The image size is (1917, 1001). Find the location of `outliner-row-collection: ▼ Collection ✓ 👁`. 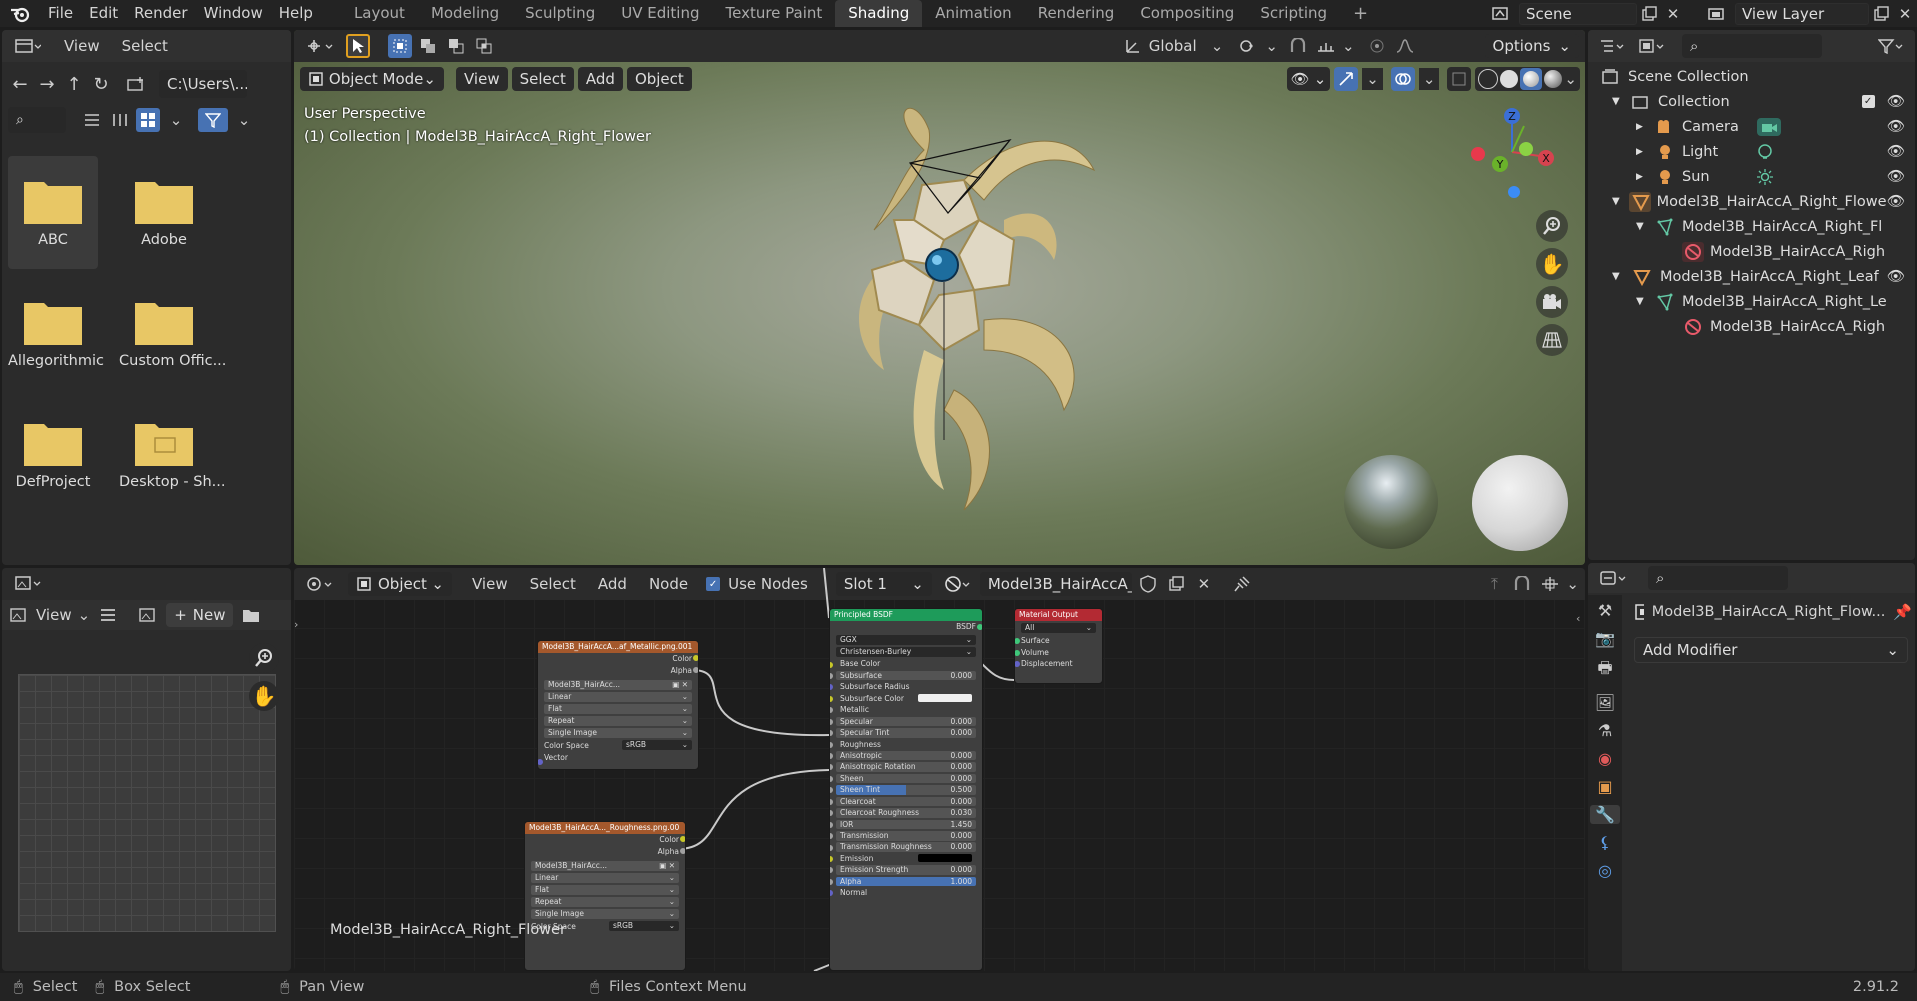

outliner-row-collection: ▼ Collection ✓ 👁 is located at coordinates (1751, 101).